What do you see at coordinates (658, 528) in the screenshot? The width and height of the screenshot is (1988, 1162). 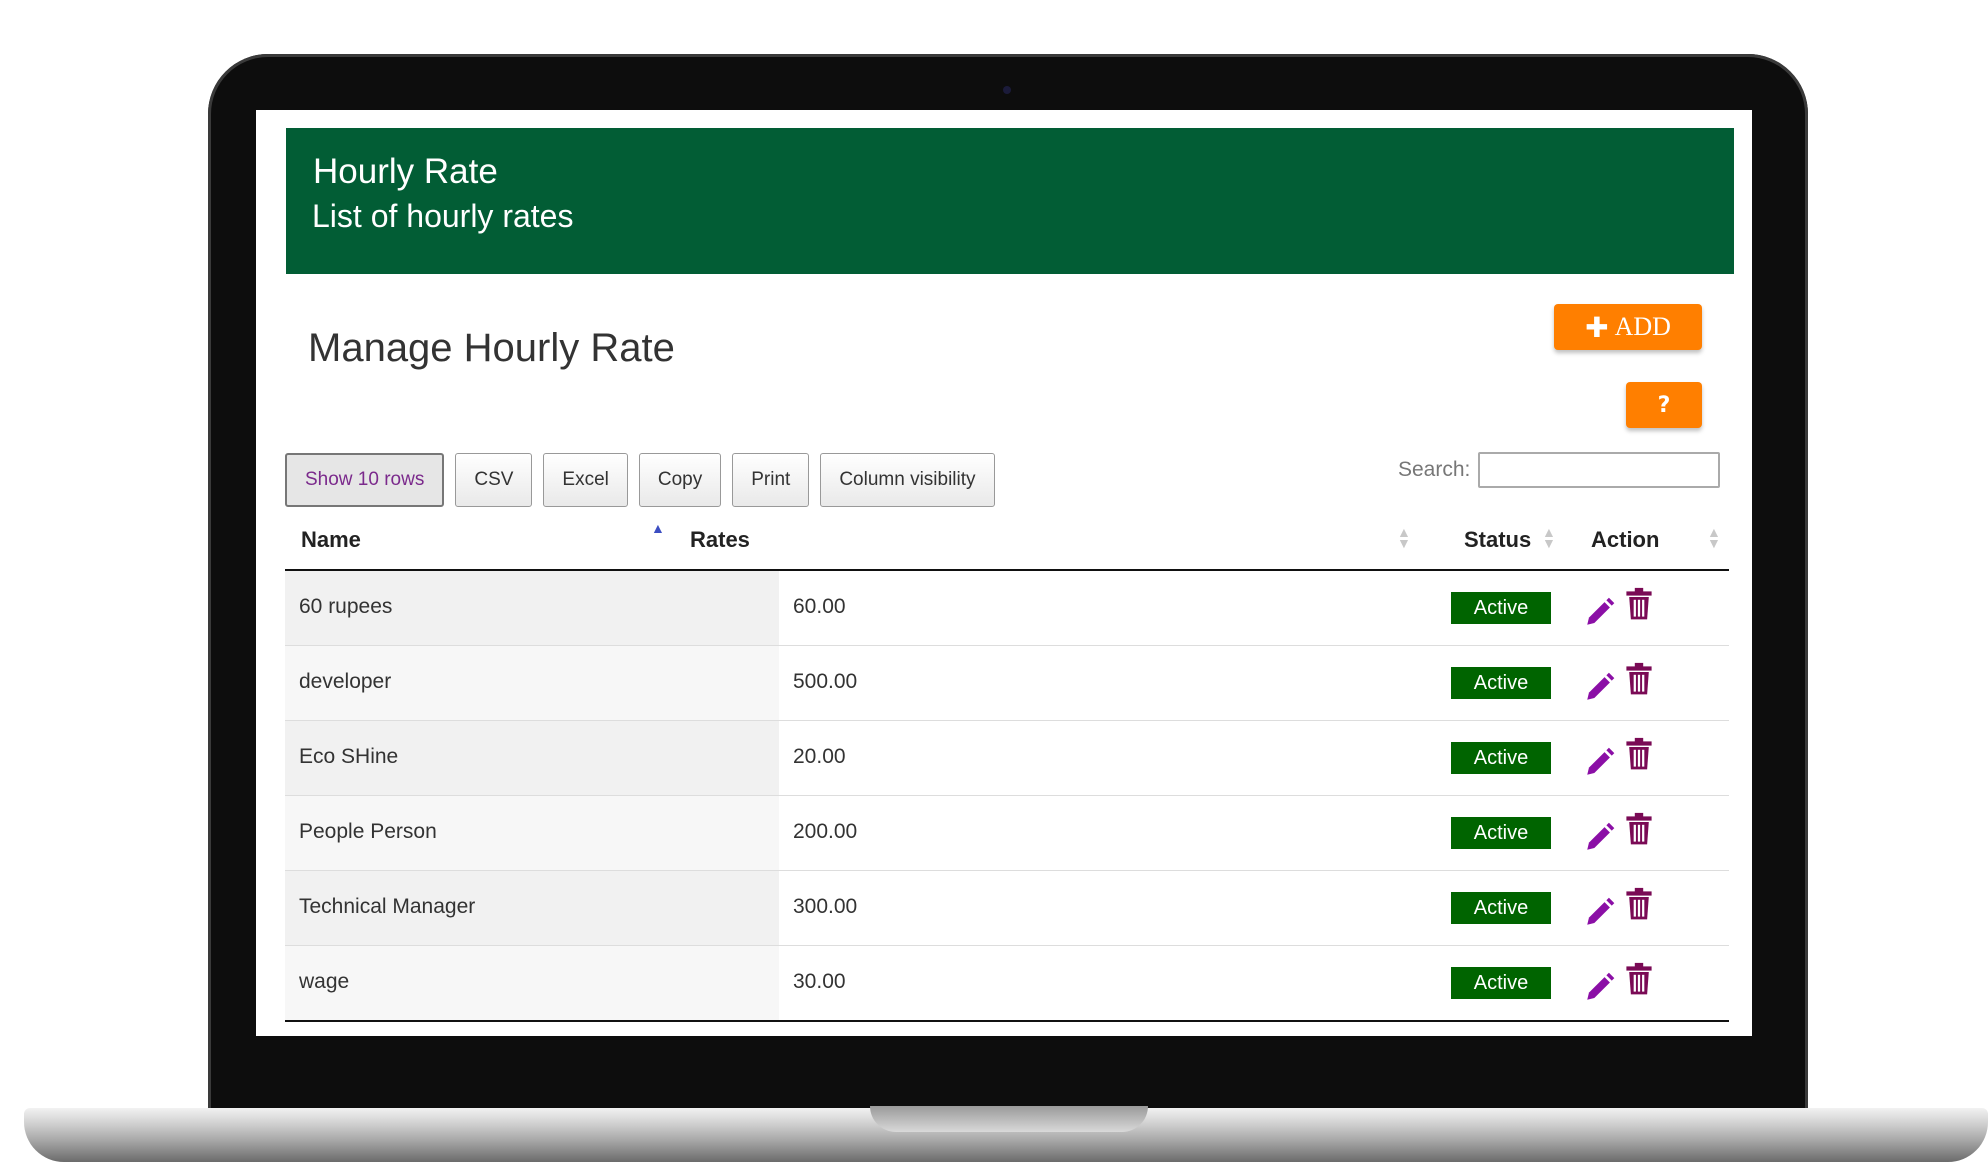 I see `sort-asc-icon: ▲` at bounding box center [658, 528].